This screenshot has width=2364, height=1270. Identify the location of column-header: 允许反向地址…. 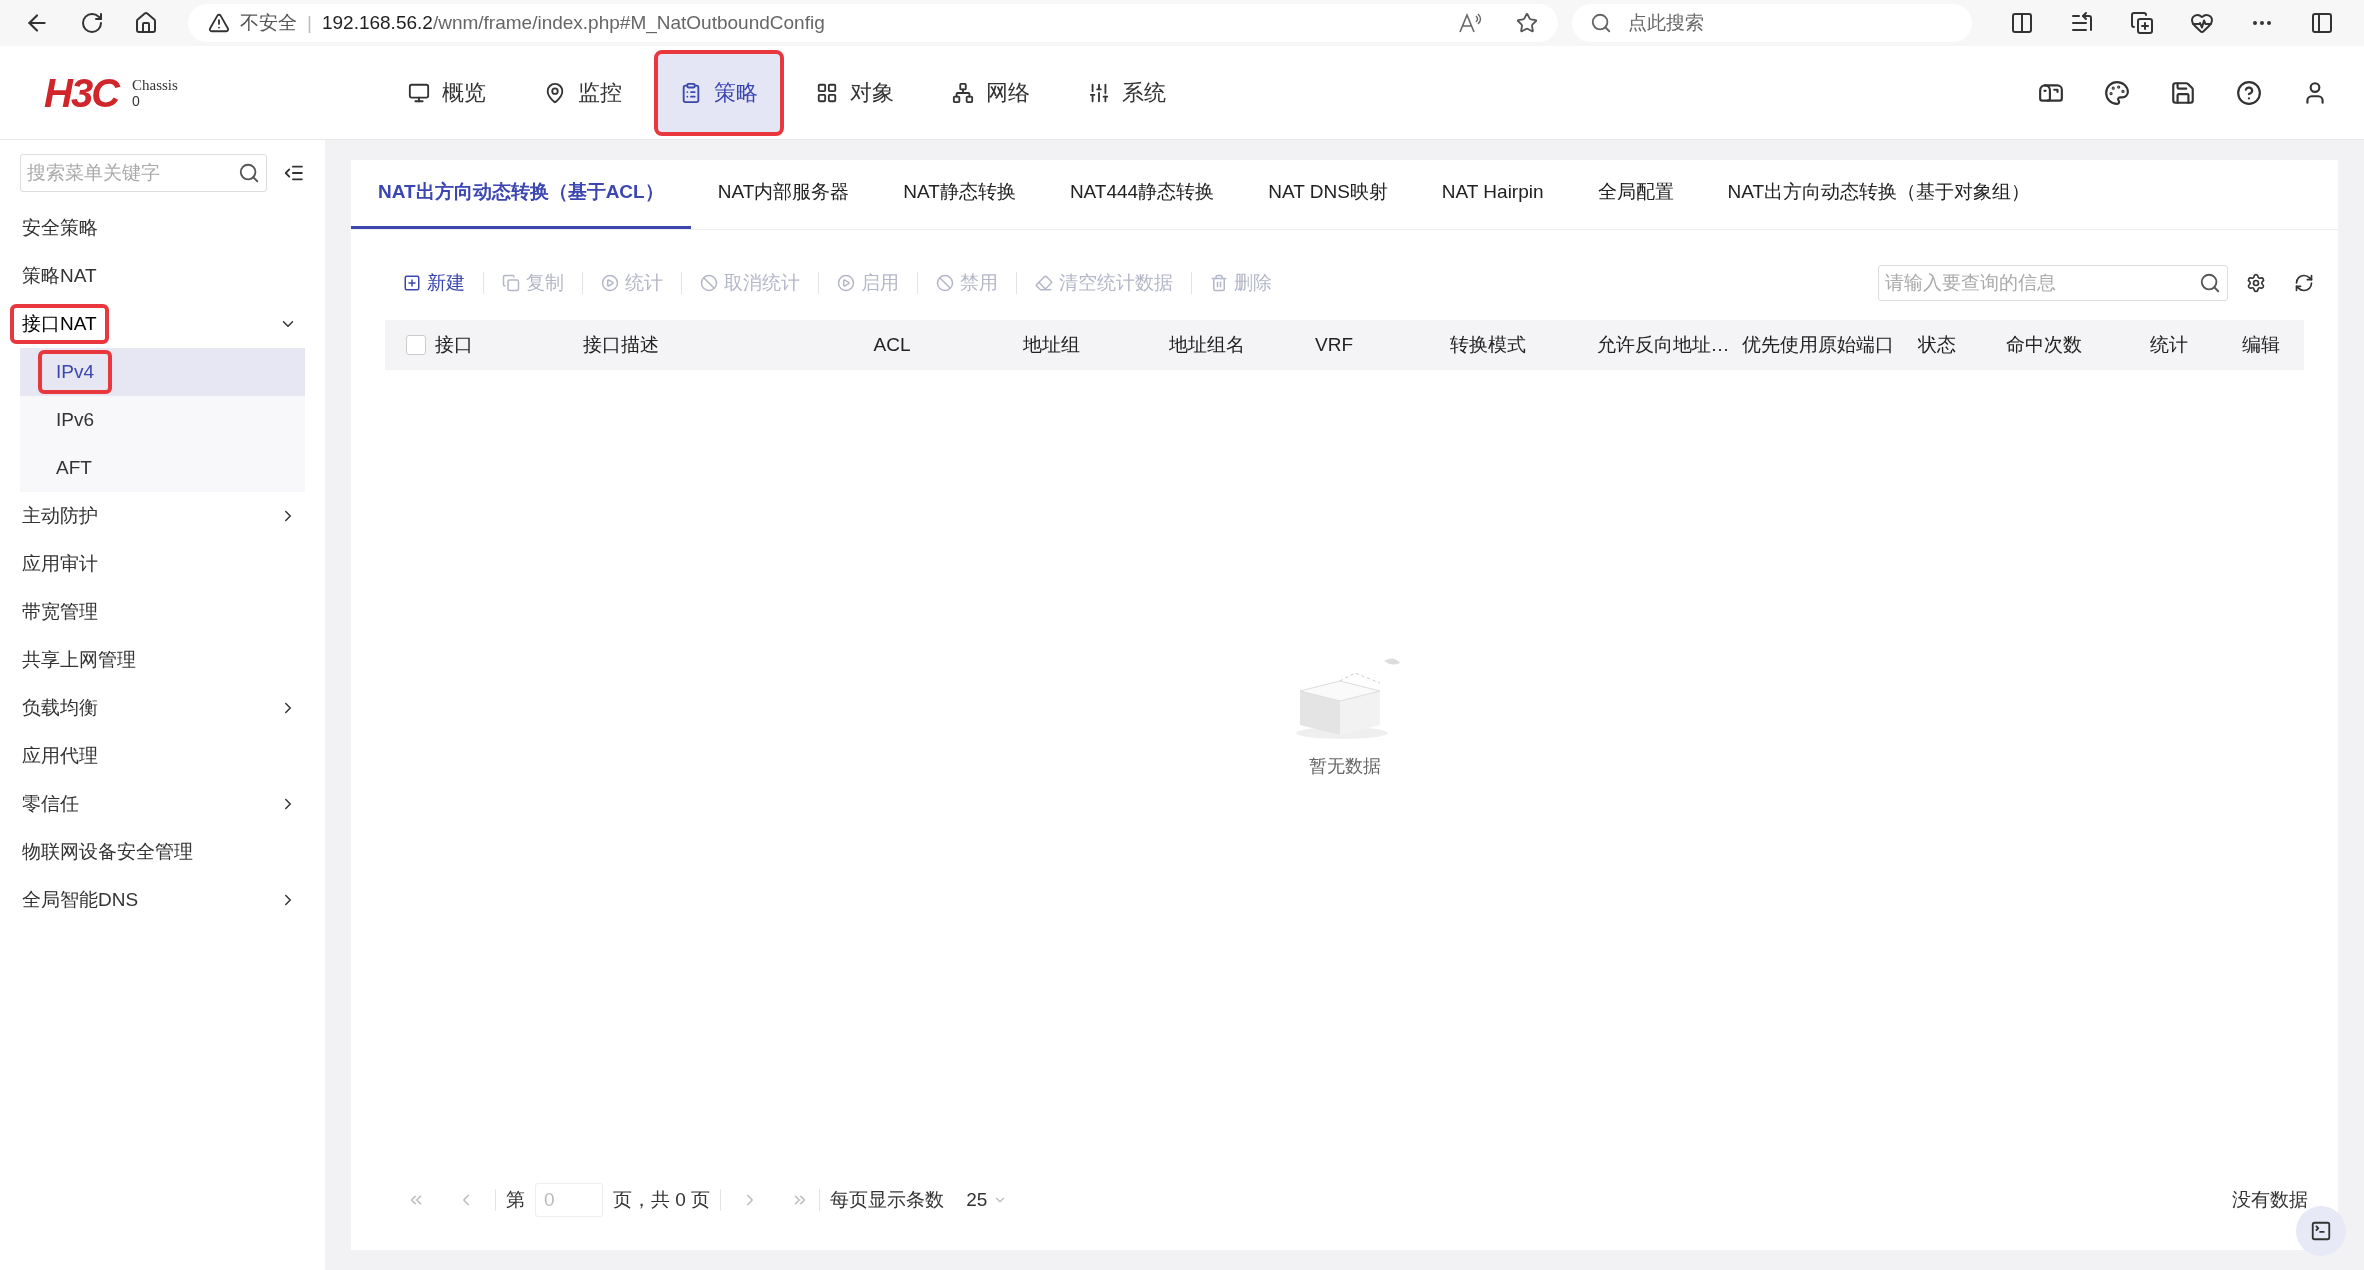
(1663, 344).